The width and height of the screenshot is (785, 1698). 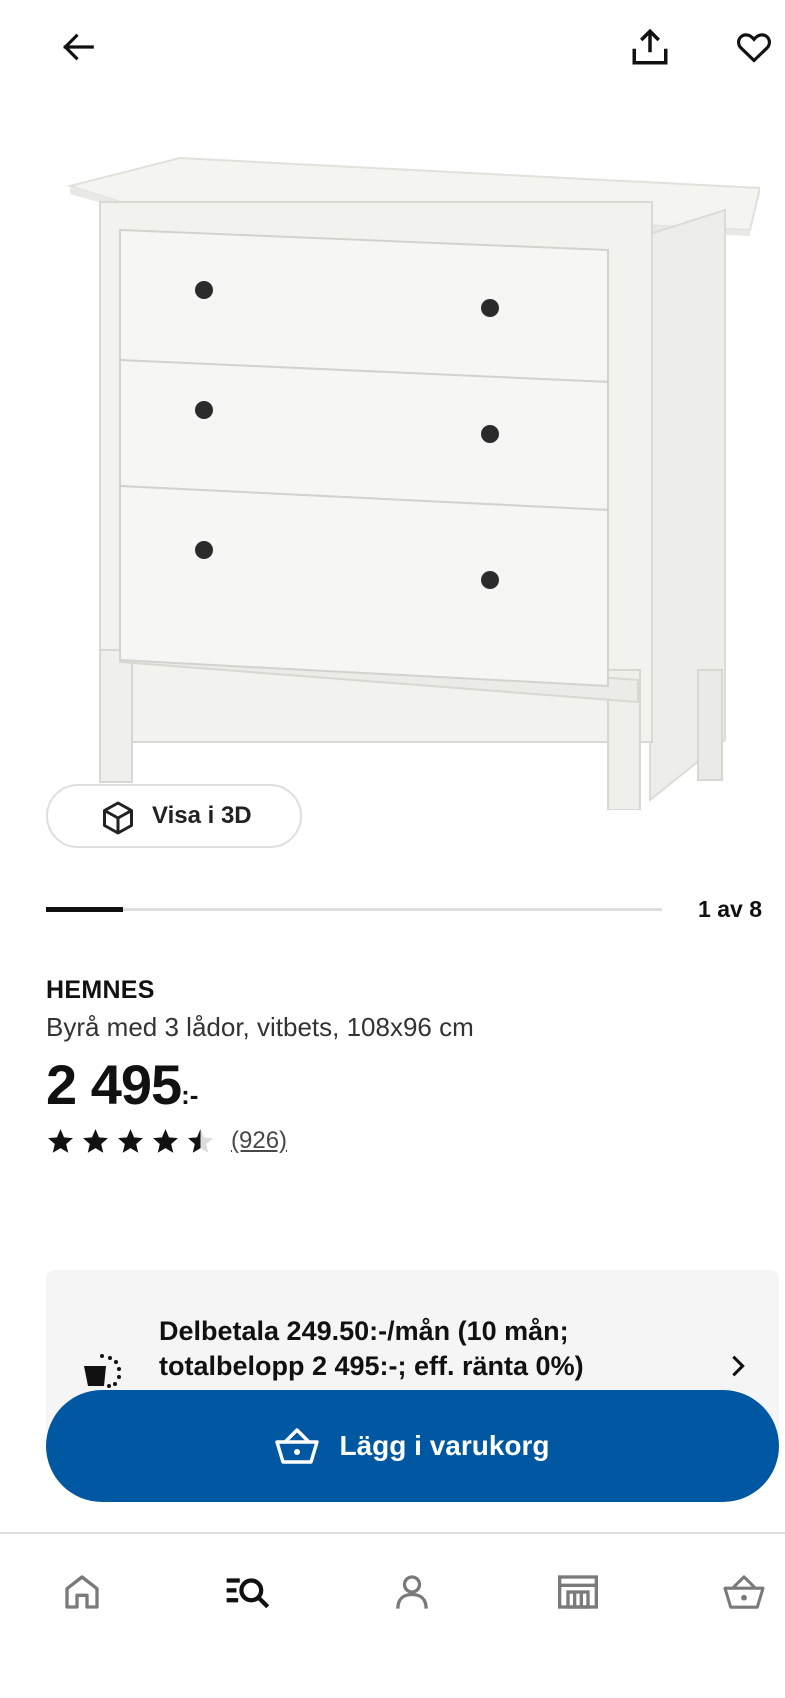 I want to click on product-rating: (926), so click(x=166, y=1141).